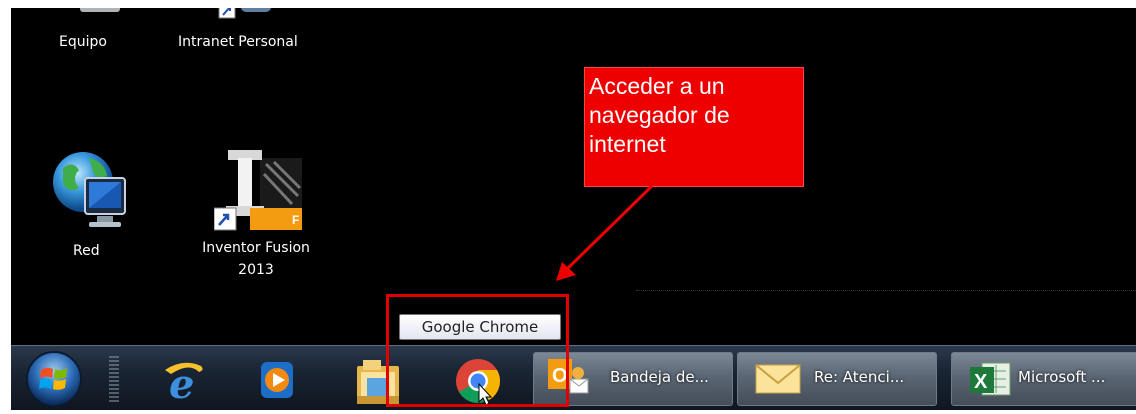  I want to click on svg-text: X, so click(981, 382).